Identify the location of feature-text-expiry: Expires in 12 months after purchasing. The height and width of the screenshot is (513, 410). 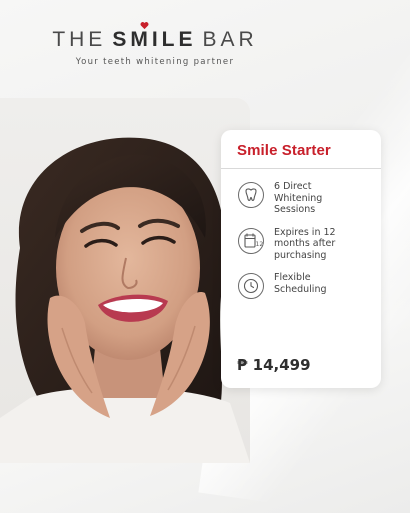
(305, 243).